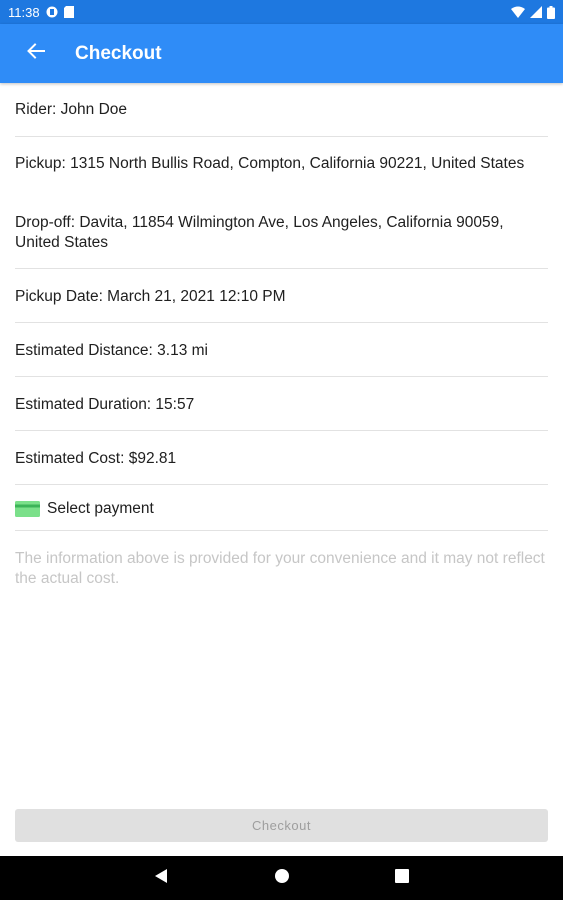  What do you see at coordinates (118, 53) in the screenshot?
I see `page-title: Checkout` at bounding box center [118, 53].